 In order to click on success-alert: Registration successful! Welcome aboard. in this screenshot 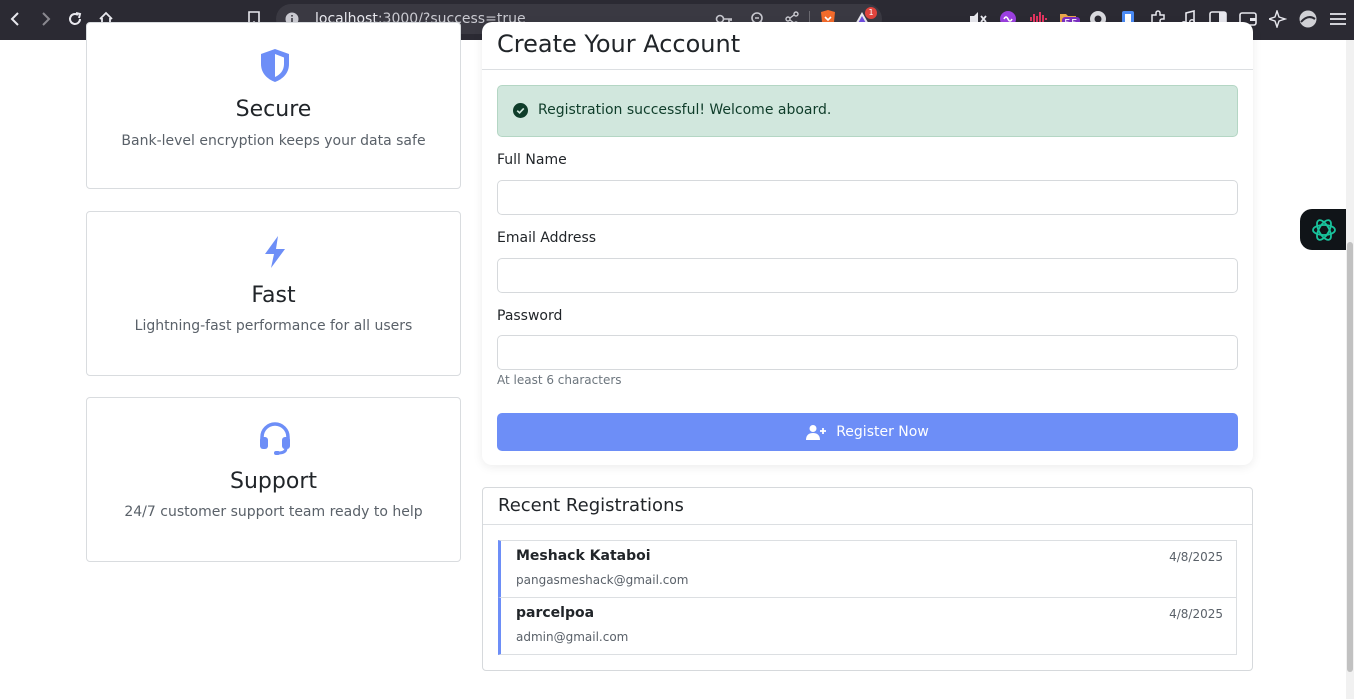, I will do `click(867, 111)`.